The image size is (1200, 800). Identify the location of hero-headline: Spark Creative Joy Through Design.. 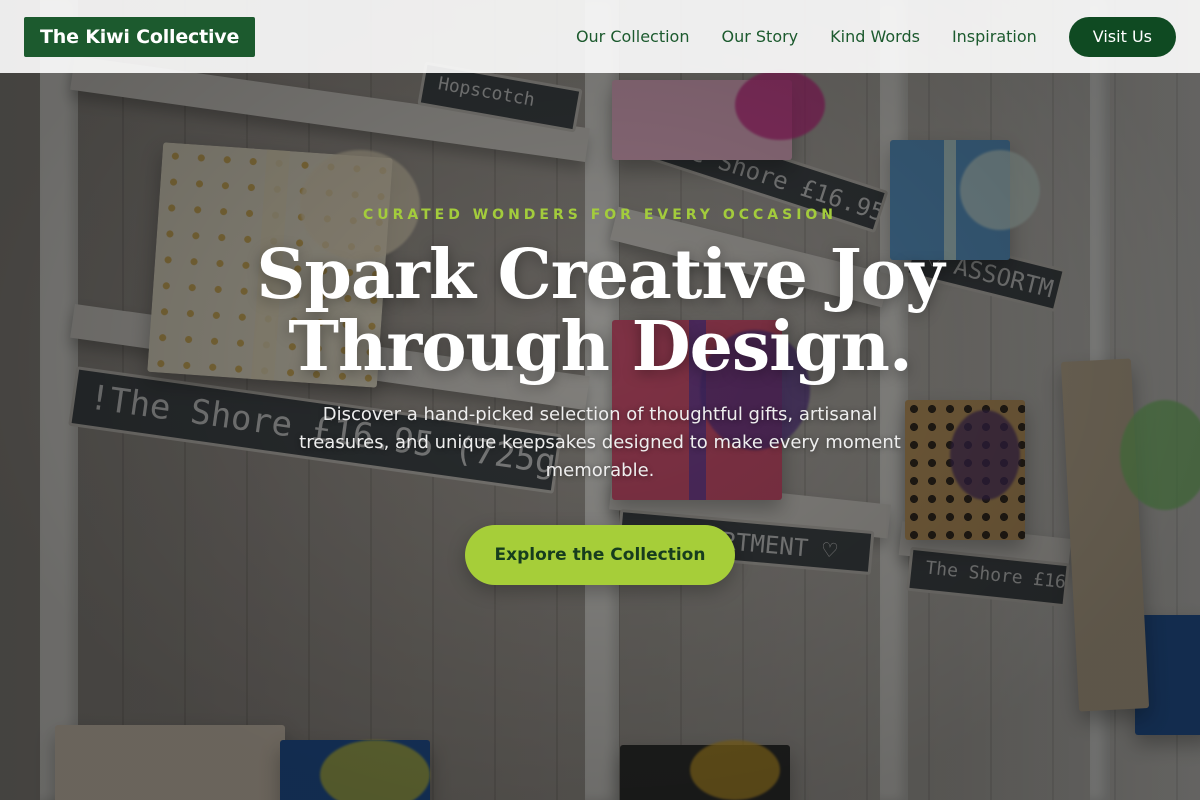
(600, 311).